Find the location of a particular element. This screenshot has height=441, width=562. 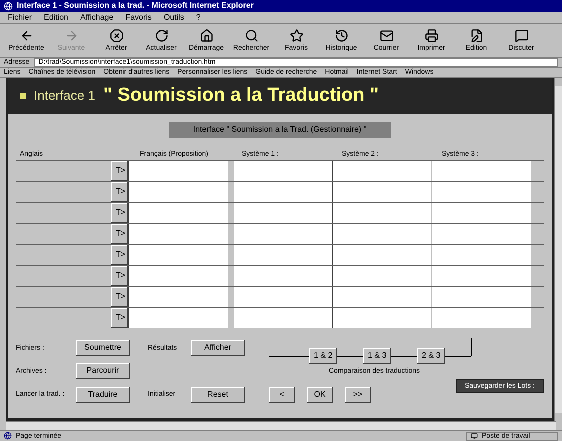

refresh-icon is located at coordinates (161, 36).